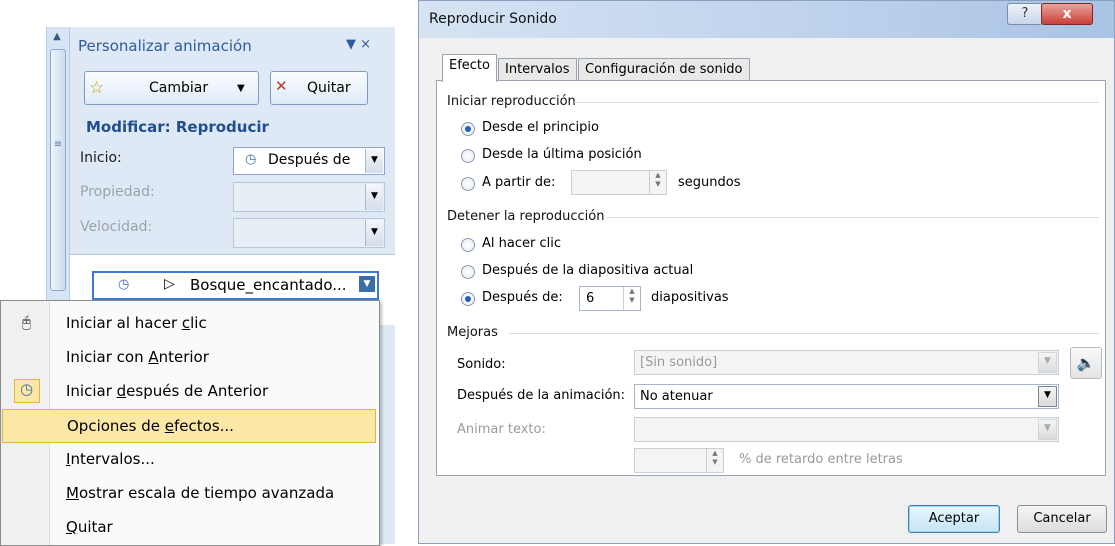 This screenshot has height=546, width=1115. Describe the element at coordinates (846, 429) in the screenshot. I see `animate-text-select: ▼` at that location.